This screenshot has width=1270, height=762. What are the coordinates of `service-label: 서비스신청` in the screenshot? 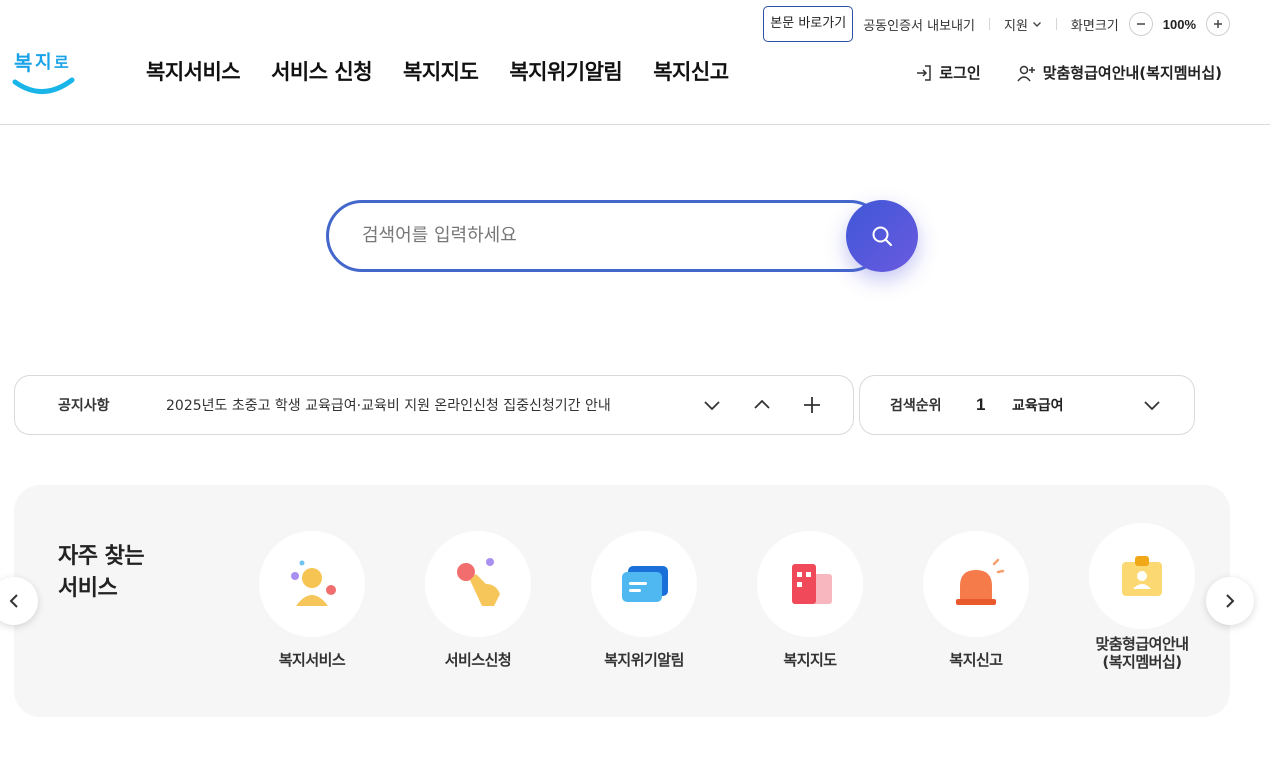 It's located at (478, 660).